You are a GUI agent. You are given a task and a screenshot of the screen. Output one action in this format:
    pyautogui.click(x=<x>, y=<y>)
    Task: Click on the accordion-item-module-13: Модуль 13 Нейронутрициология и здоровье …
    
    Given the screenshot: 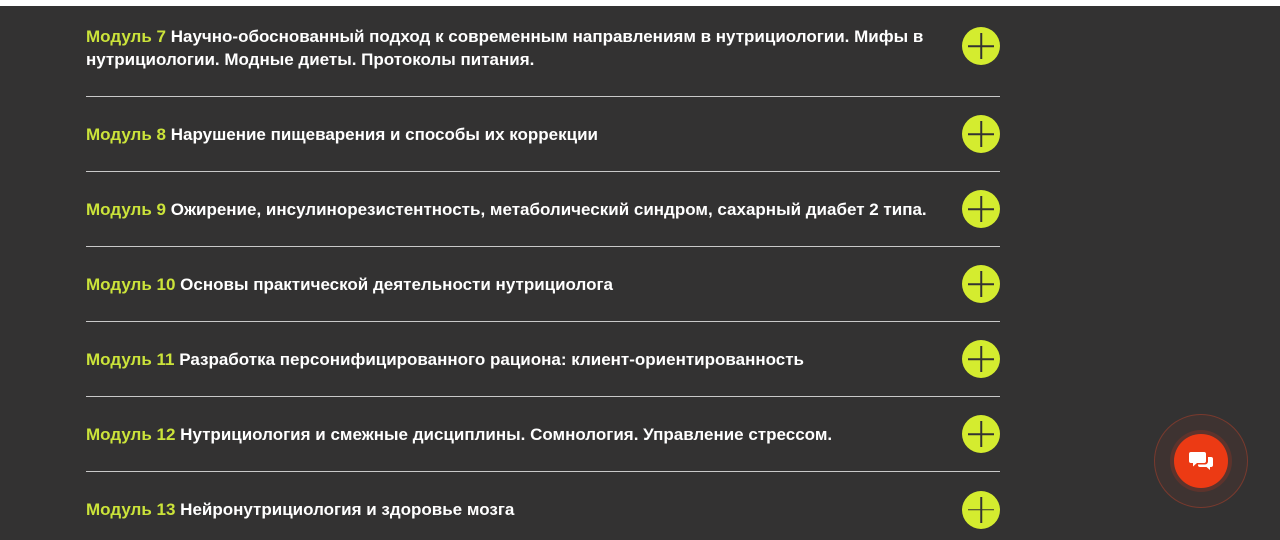 What is the action you would take?
    pyautogui.click(x=543, y=506)
    